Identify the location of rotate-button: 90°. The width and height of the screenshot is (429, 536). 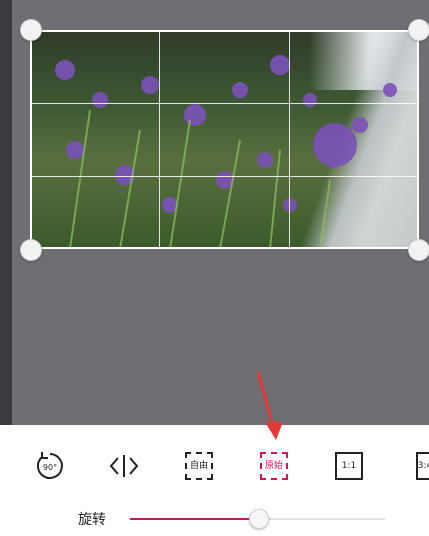
(50, 466).